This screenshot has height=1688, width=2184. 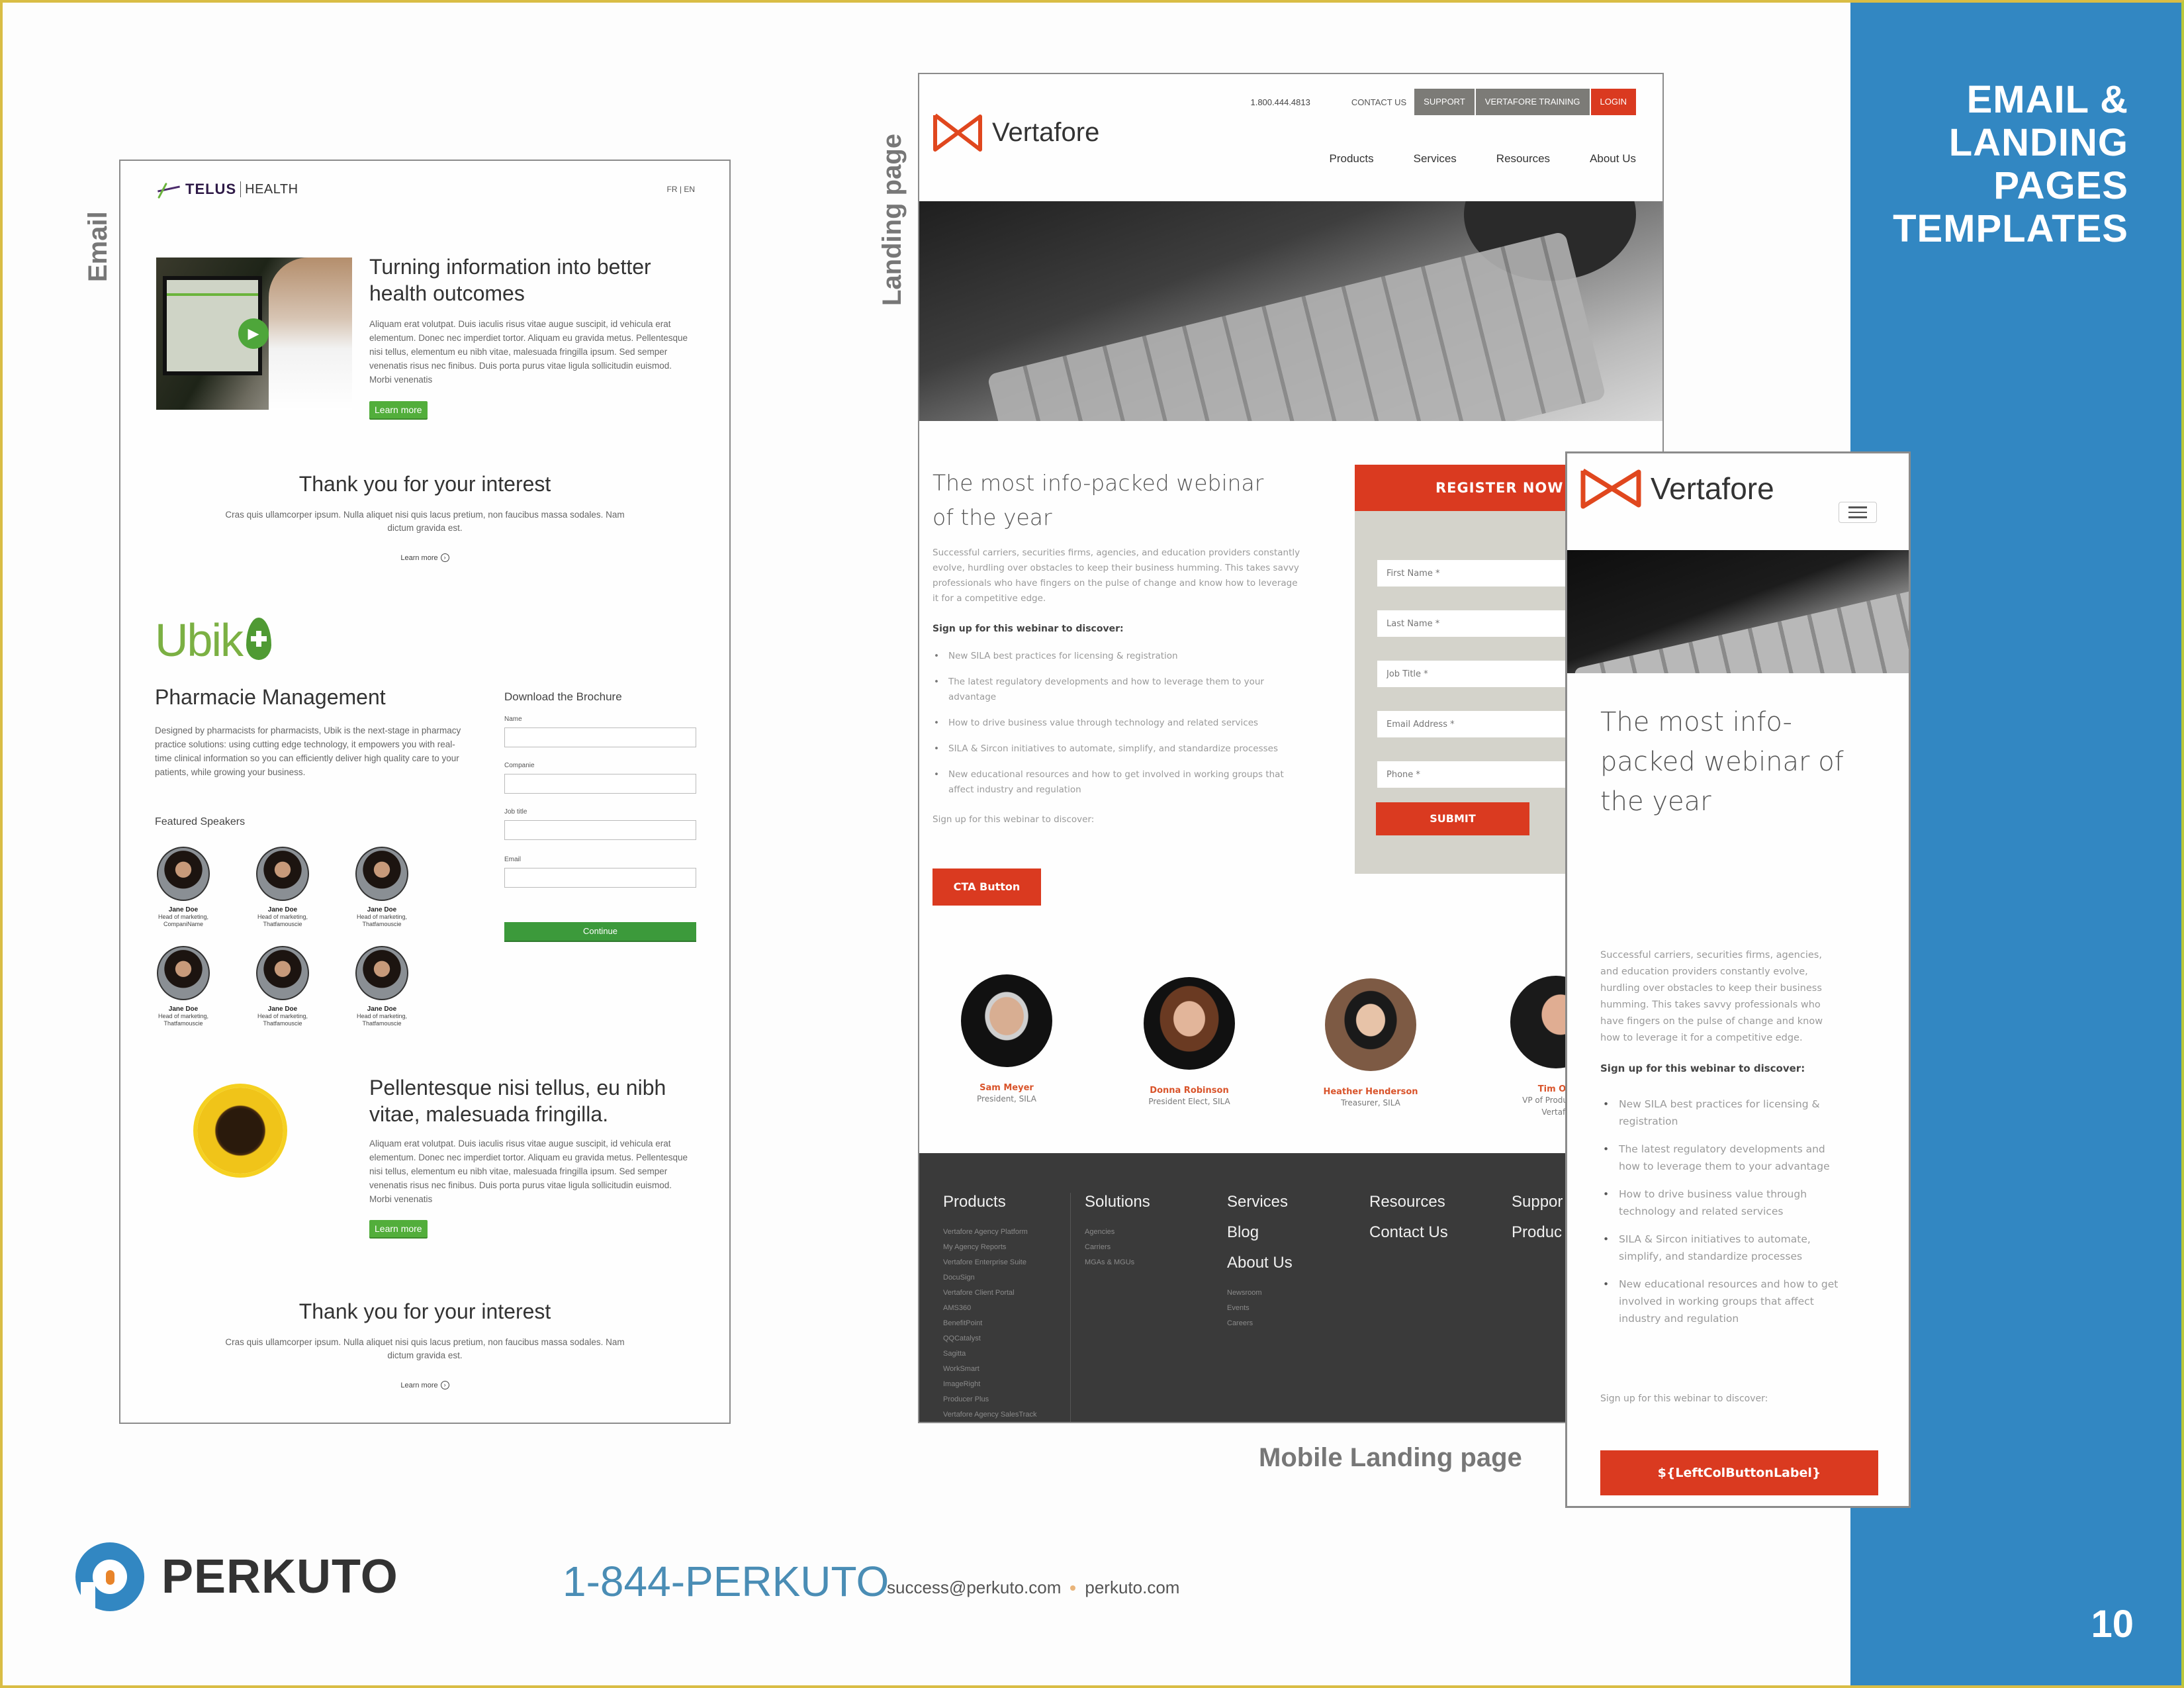 What do you see at coordinates (1070, 1307) in the screenshot?
I see `footer-divider` at bounding box center [1070, 1307].